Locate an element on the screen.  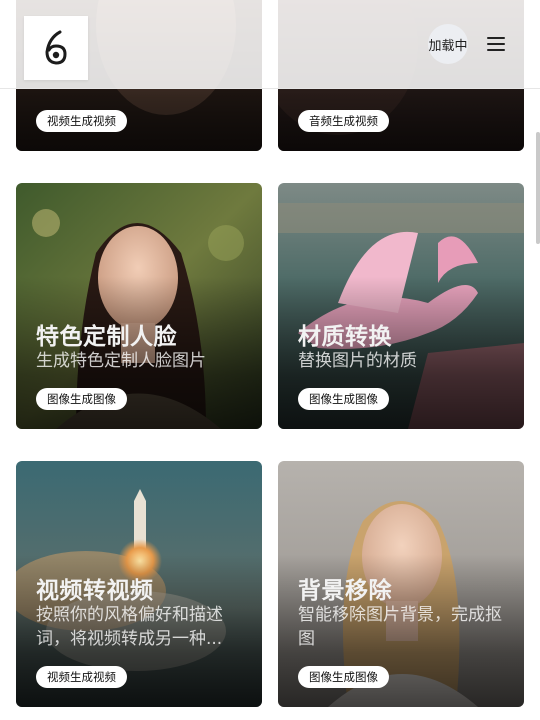
card-description: 智能移除图片背景，完成抠图 is located at coordinates (400, 627).